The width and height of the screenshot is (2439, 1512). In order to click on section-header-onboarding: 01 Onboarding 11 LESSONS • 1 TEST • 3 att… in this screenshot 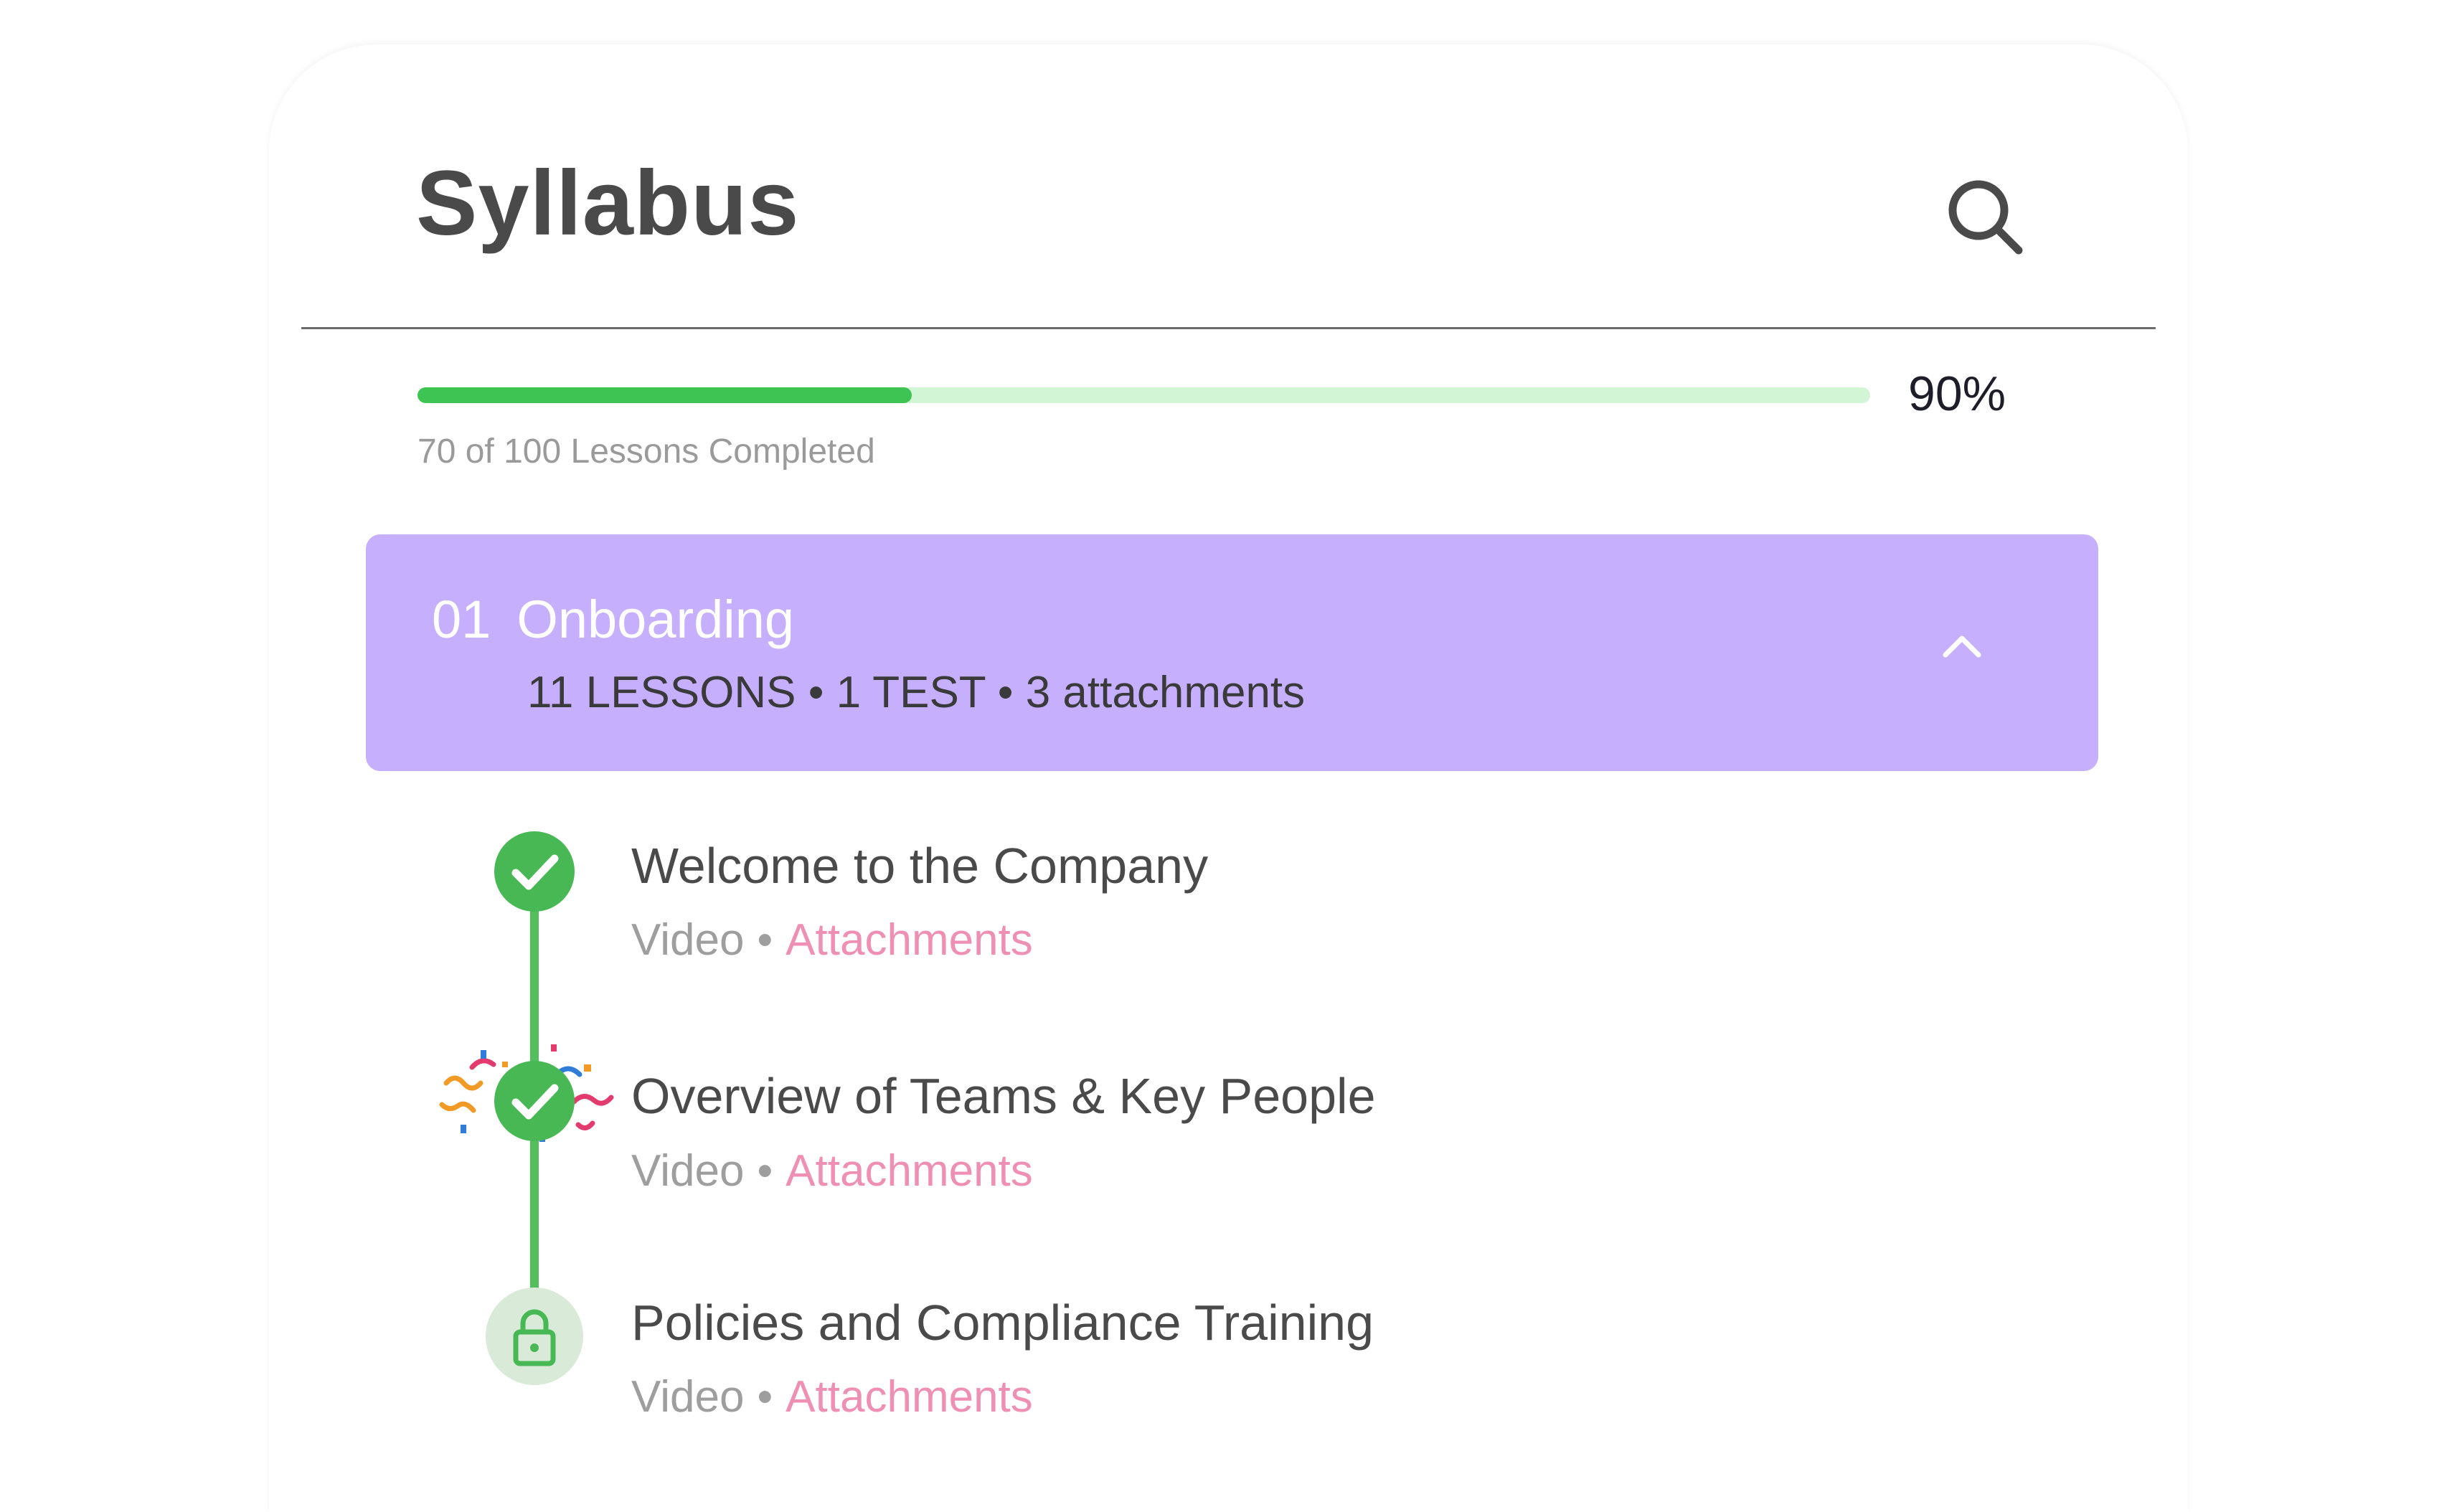, I will do `click(1232, 652)`.